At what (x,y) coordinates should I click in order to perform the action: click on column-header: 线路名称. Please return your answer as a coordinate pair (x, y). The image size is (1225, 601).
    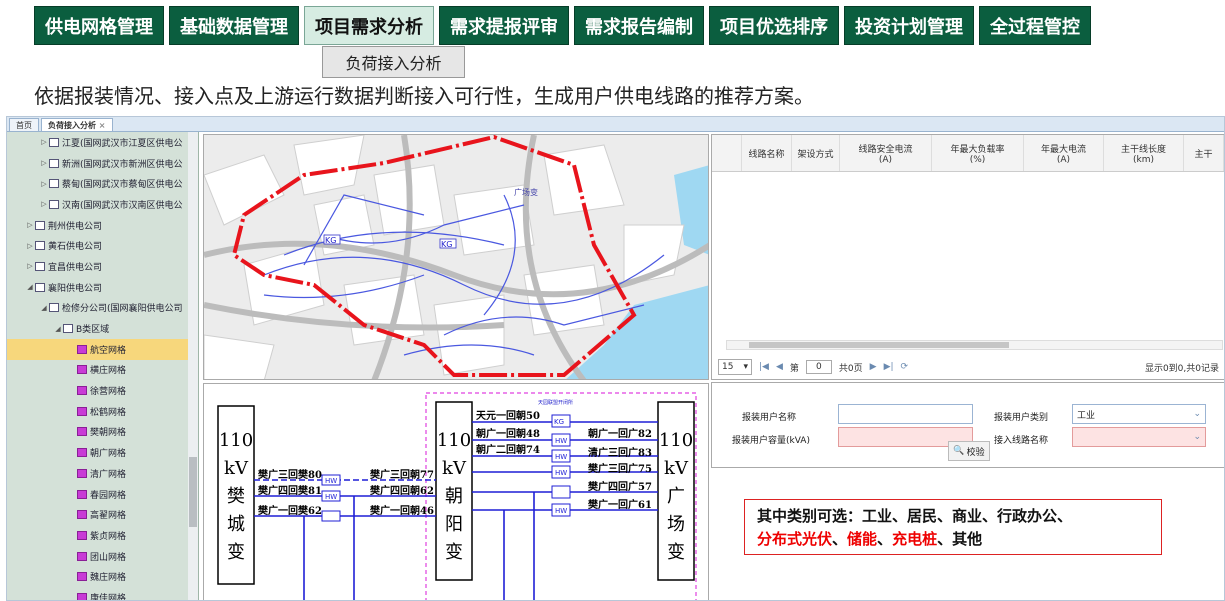
    Looking at the image, I should click on (767, 153).